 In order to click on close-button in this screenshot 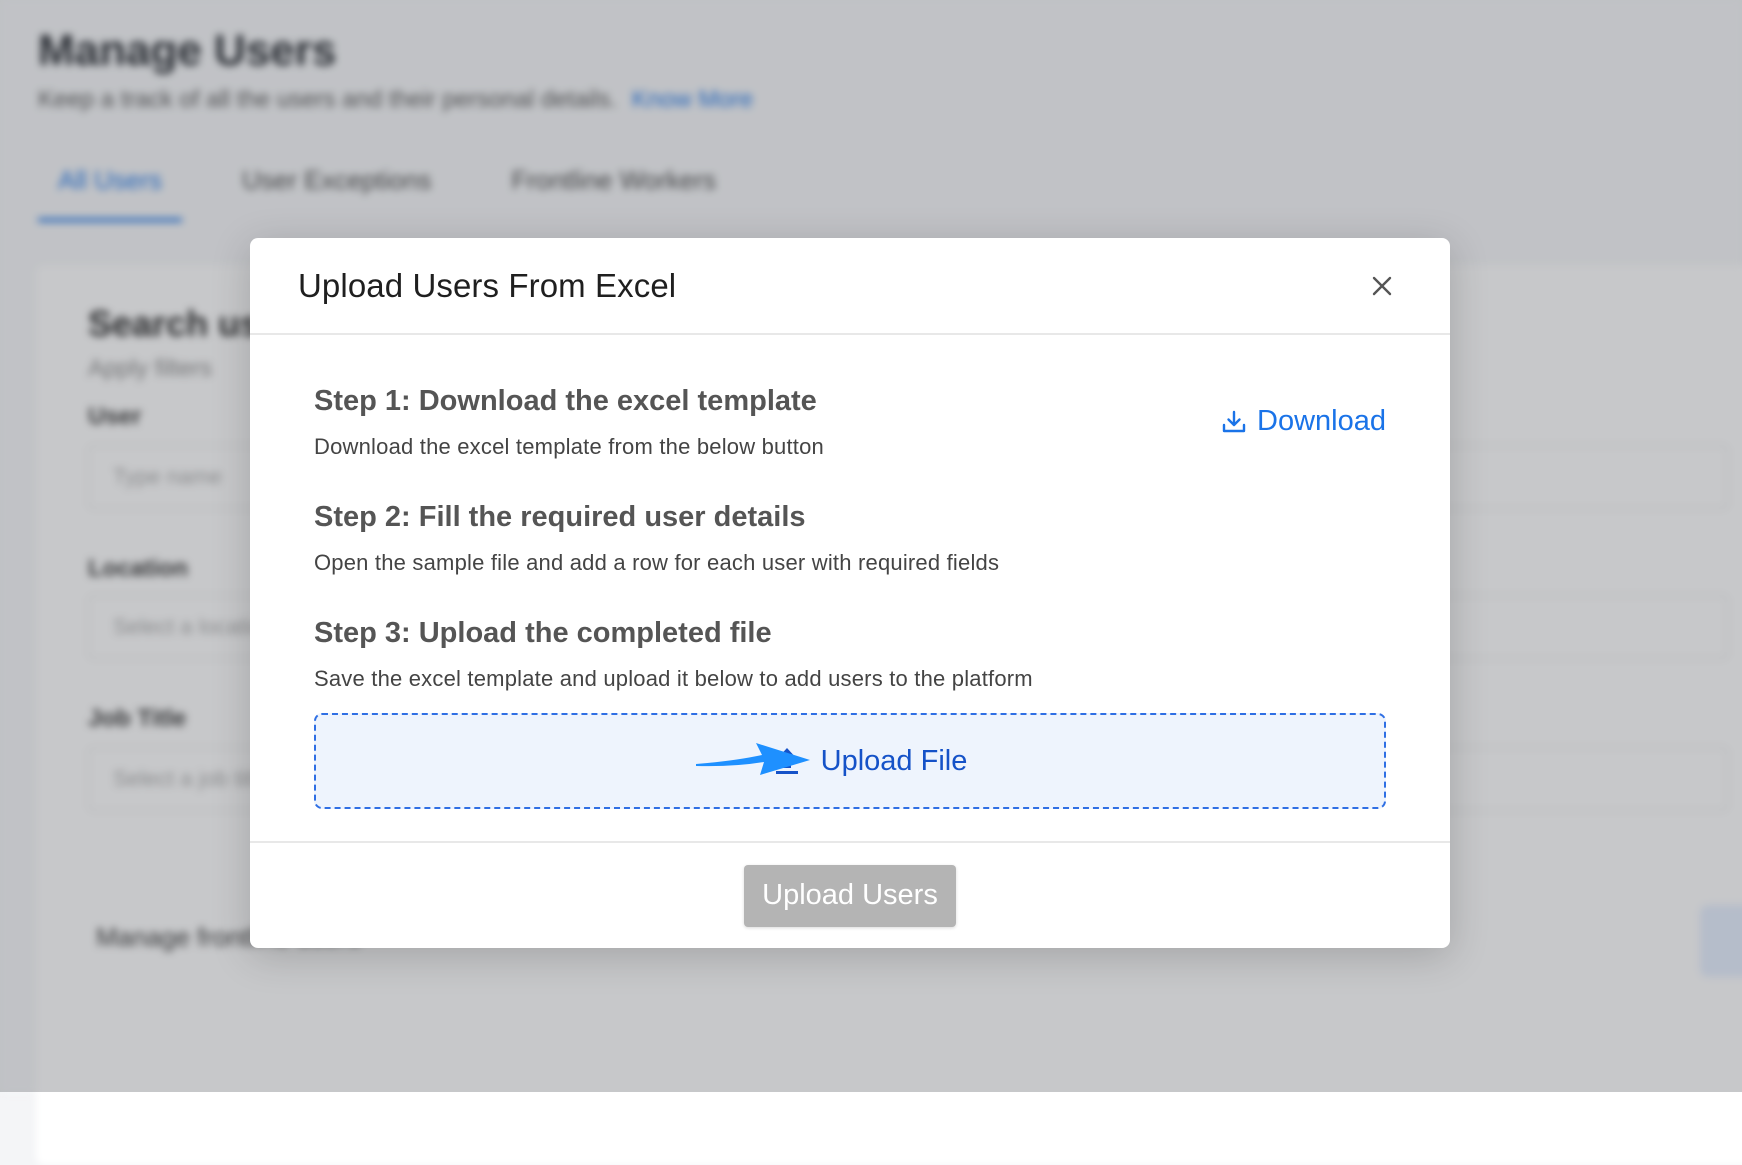, I will do `click(1382, 286)`.